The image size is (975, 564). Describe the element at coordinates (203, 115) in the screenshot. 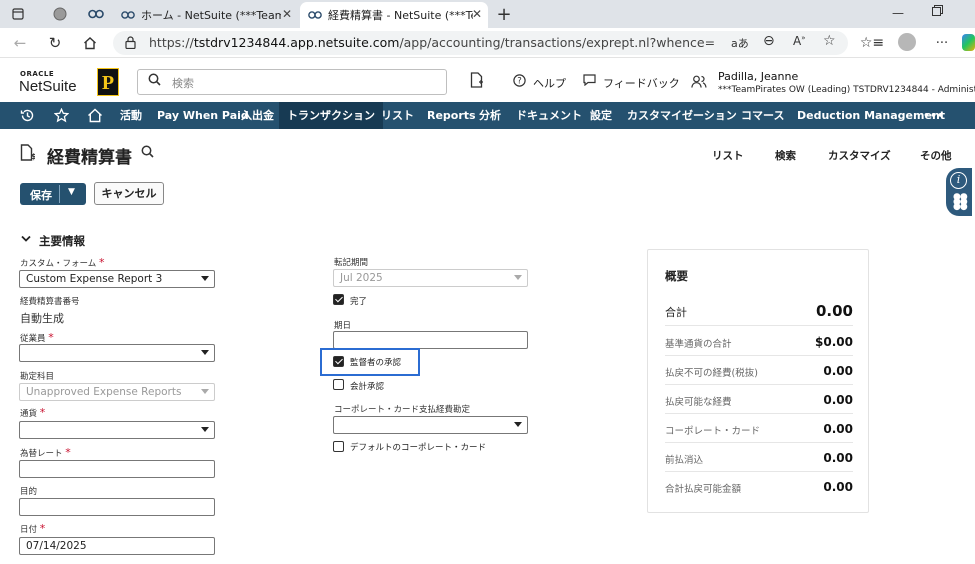

I see `nav-pay-when-paid: Pay When Paid` at that location.